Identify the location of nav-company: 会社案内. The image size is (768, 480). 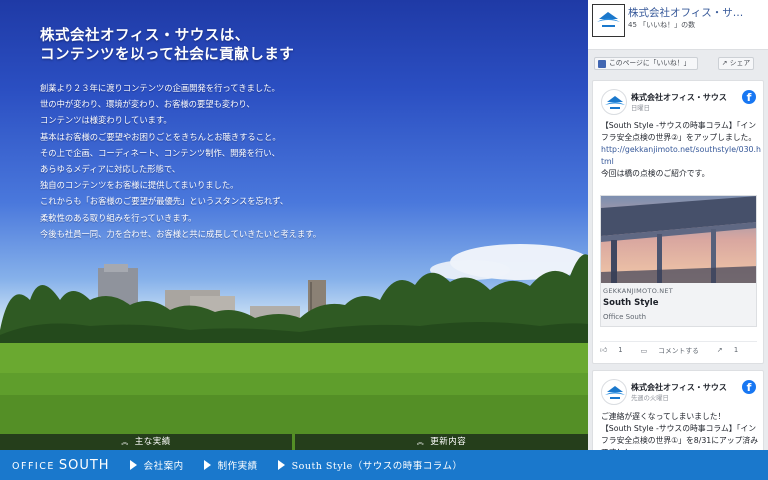
(156, 465).